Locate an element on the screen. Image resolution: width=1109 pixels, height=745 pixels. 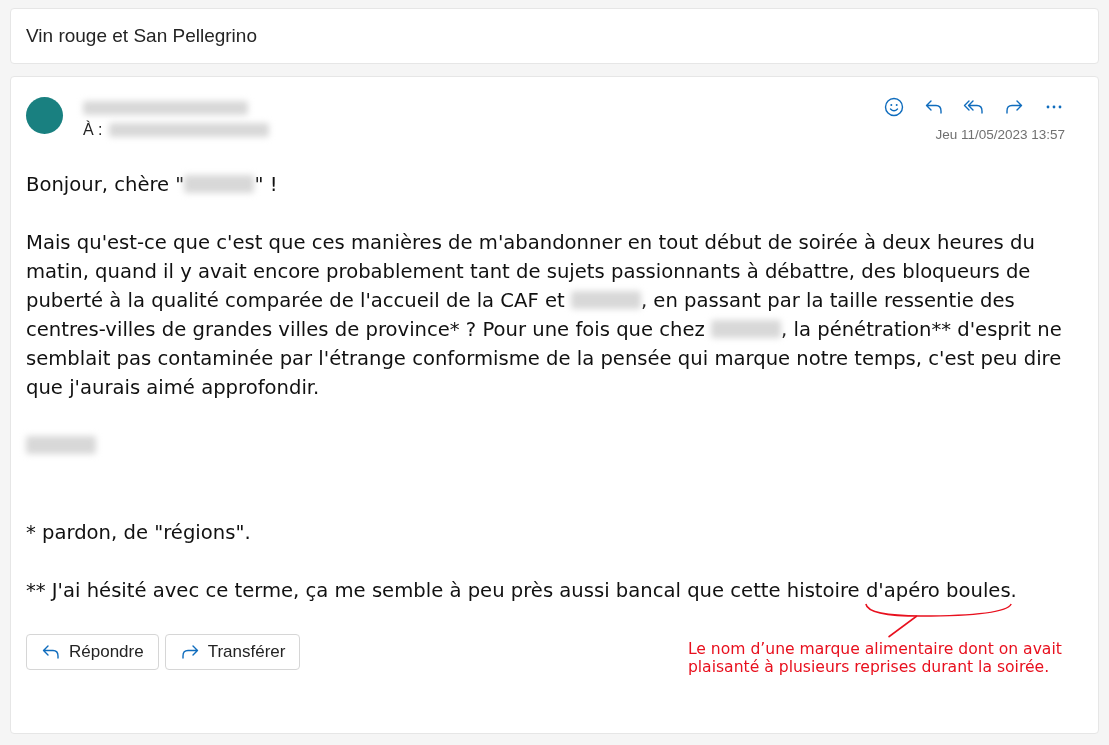
email-subject: Vin rouge et San Pellegrino is located at coordinates (141, 36).